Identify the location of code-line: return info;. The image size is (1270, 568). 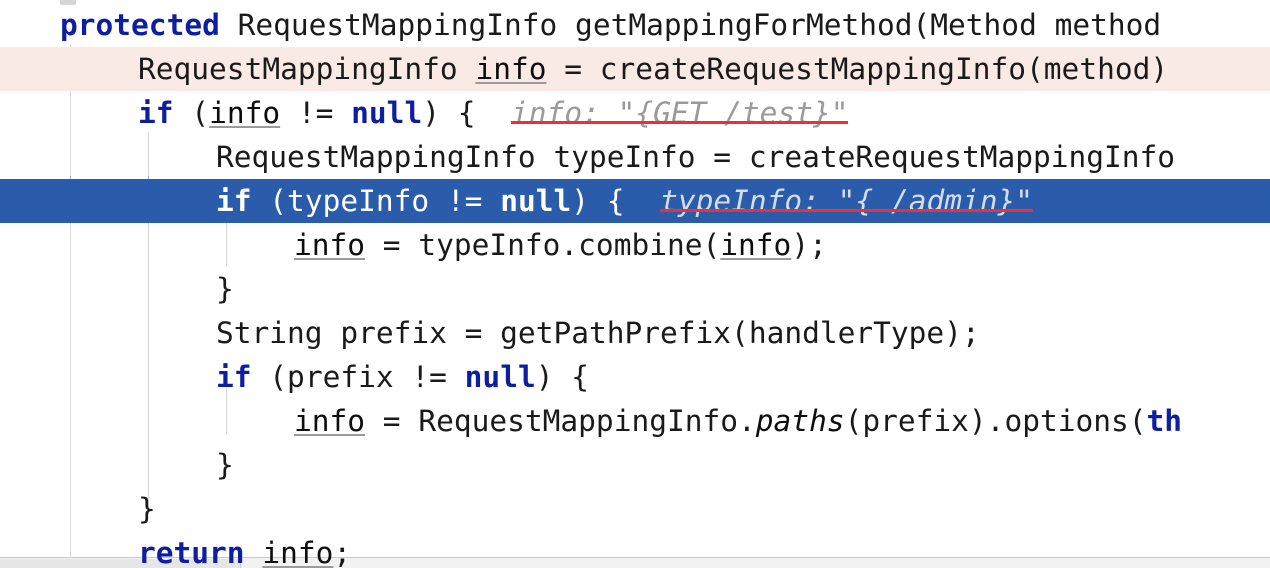
(635, 549).